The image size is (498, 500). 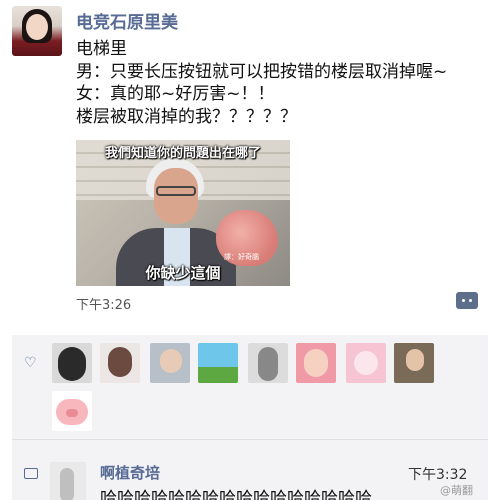 I want to click on heart-icon: ♡, so click(x=30, y=363).